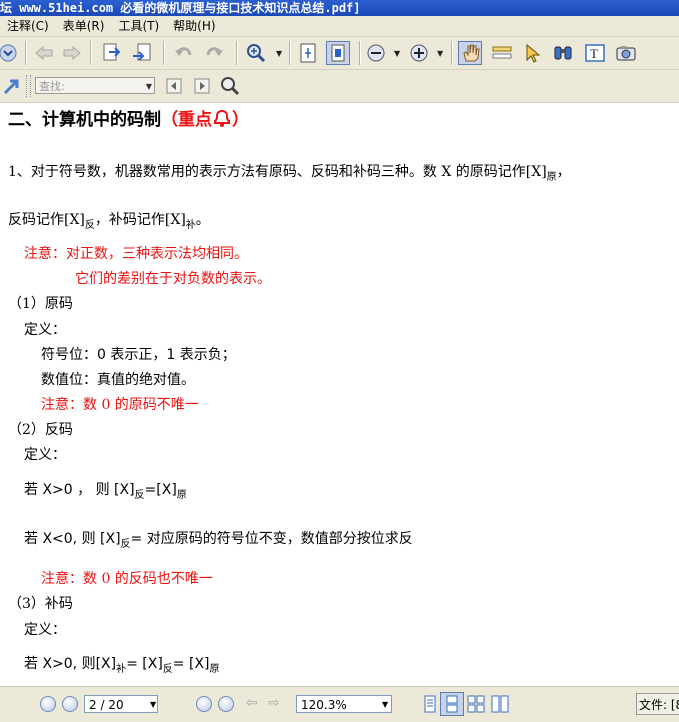 The height and width of the screenshot is (722, 679). I want to click on menu-help: 帮助(H), so click(194, 26).